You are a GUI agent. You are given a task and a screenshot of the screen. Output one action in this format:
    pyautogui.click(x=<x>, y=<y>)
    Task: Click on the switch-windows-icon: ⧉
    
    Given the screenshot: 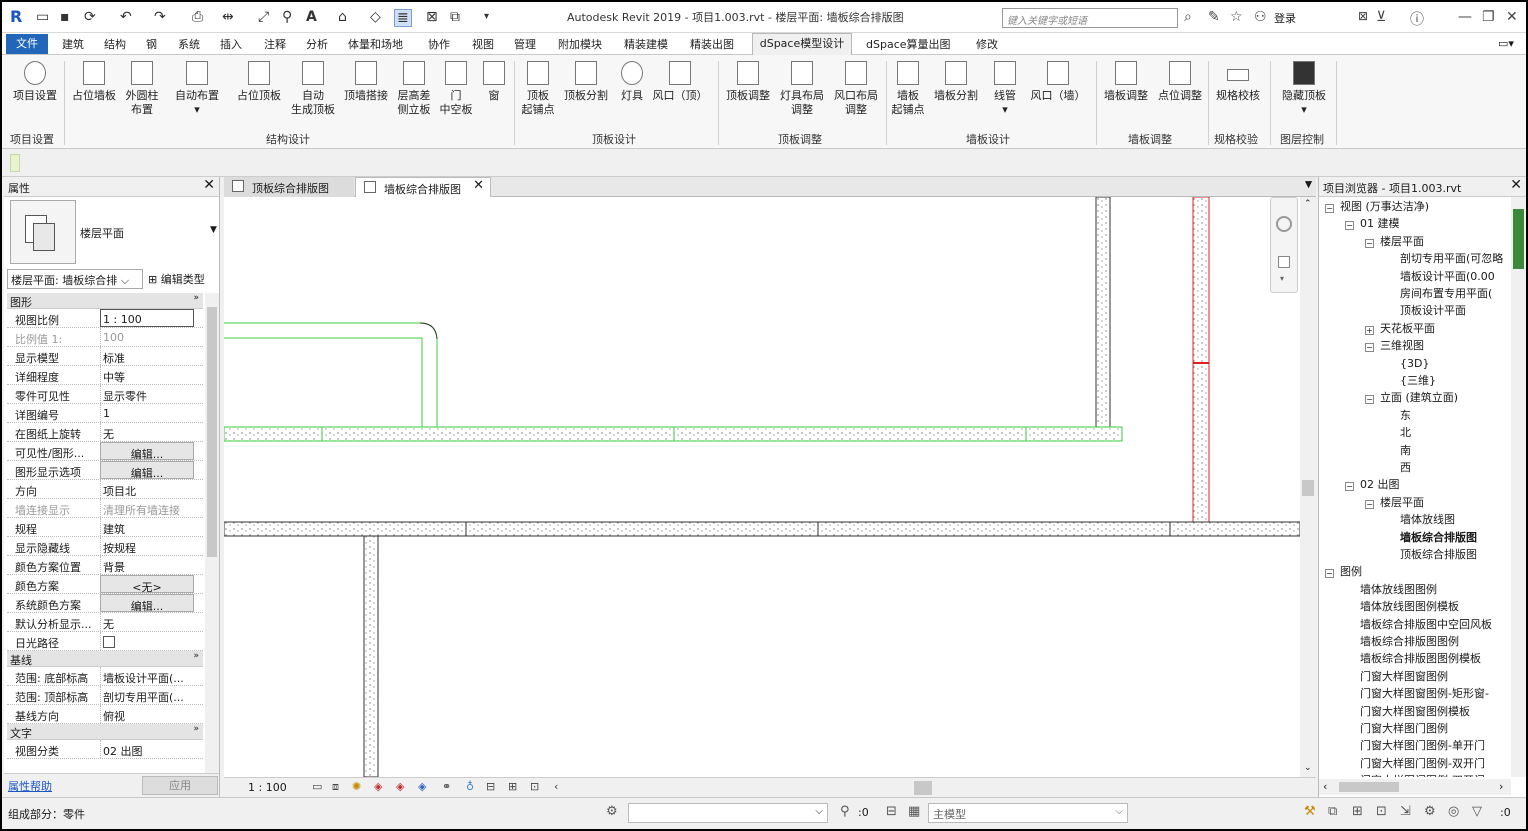 What is the action you would take?
    pyautogui.click(x=455, y=17)
    